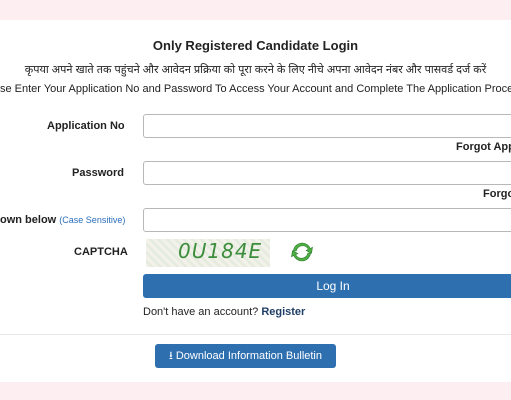 The width and height of the screenshot is (511, 400). Describe the element at coordinates (92, 220) in the screenshot. I see `case-sensitive-note: (Case Sensitive)` at that location.